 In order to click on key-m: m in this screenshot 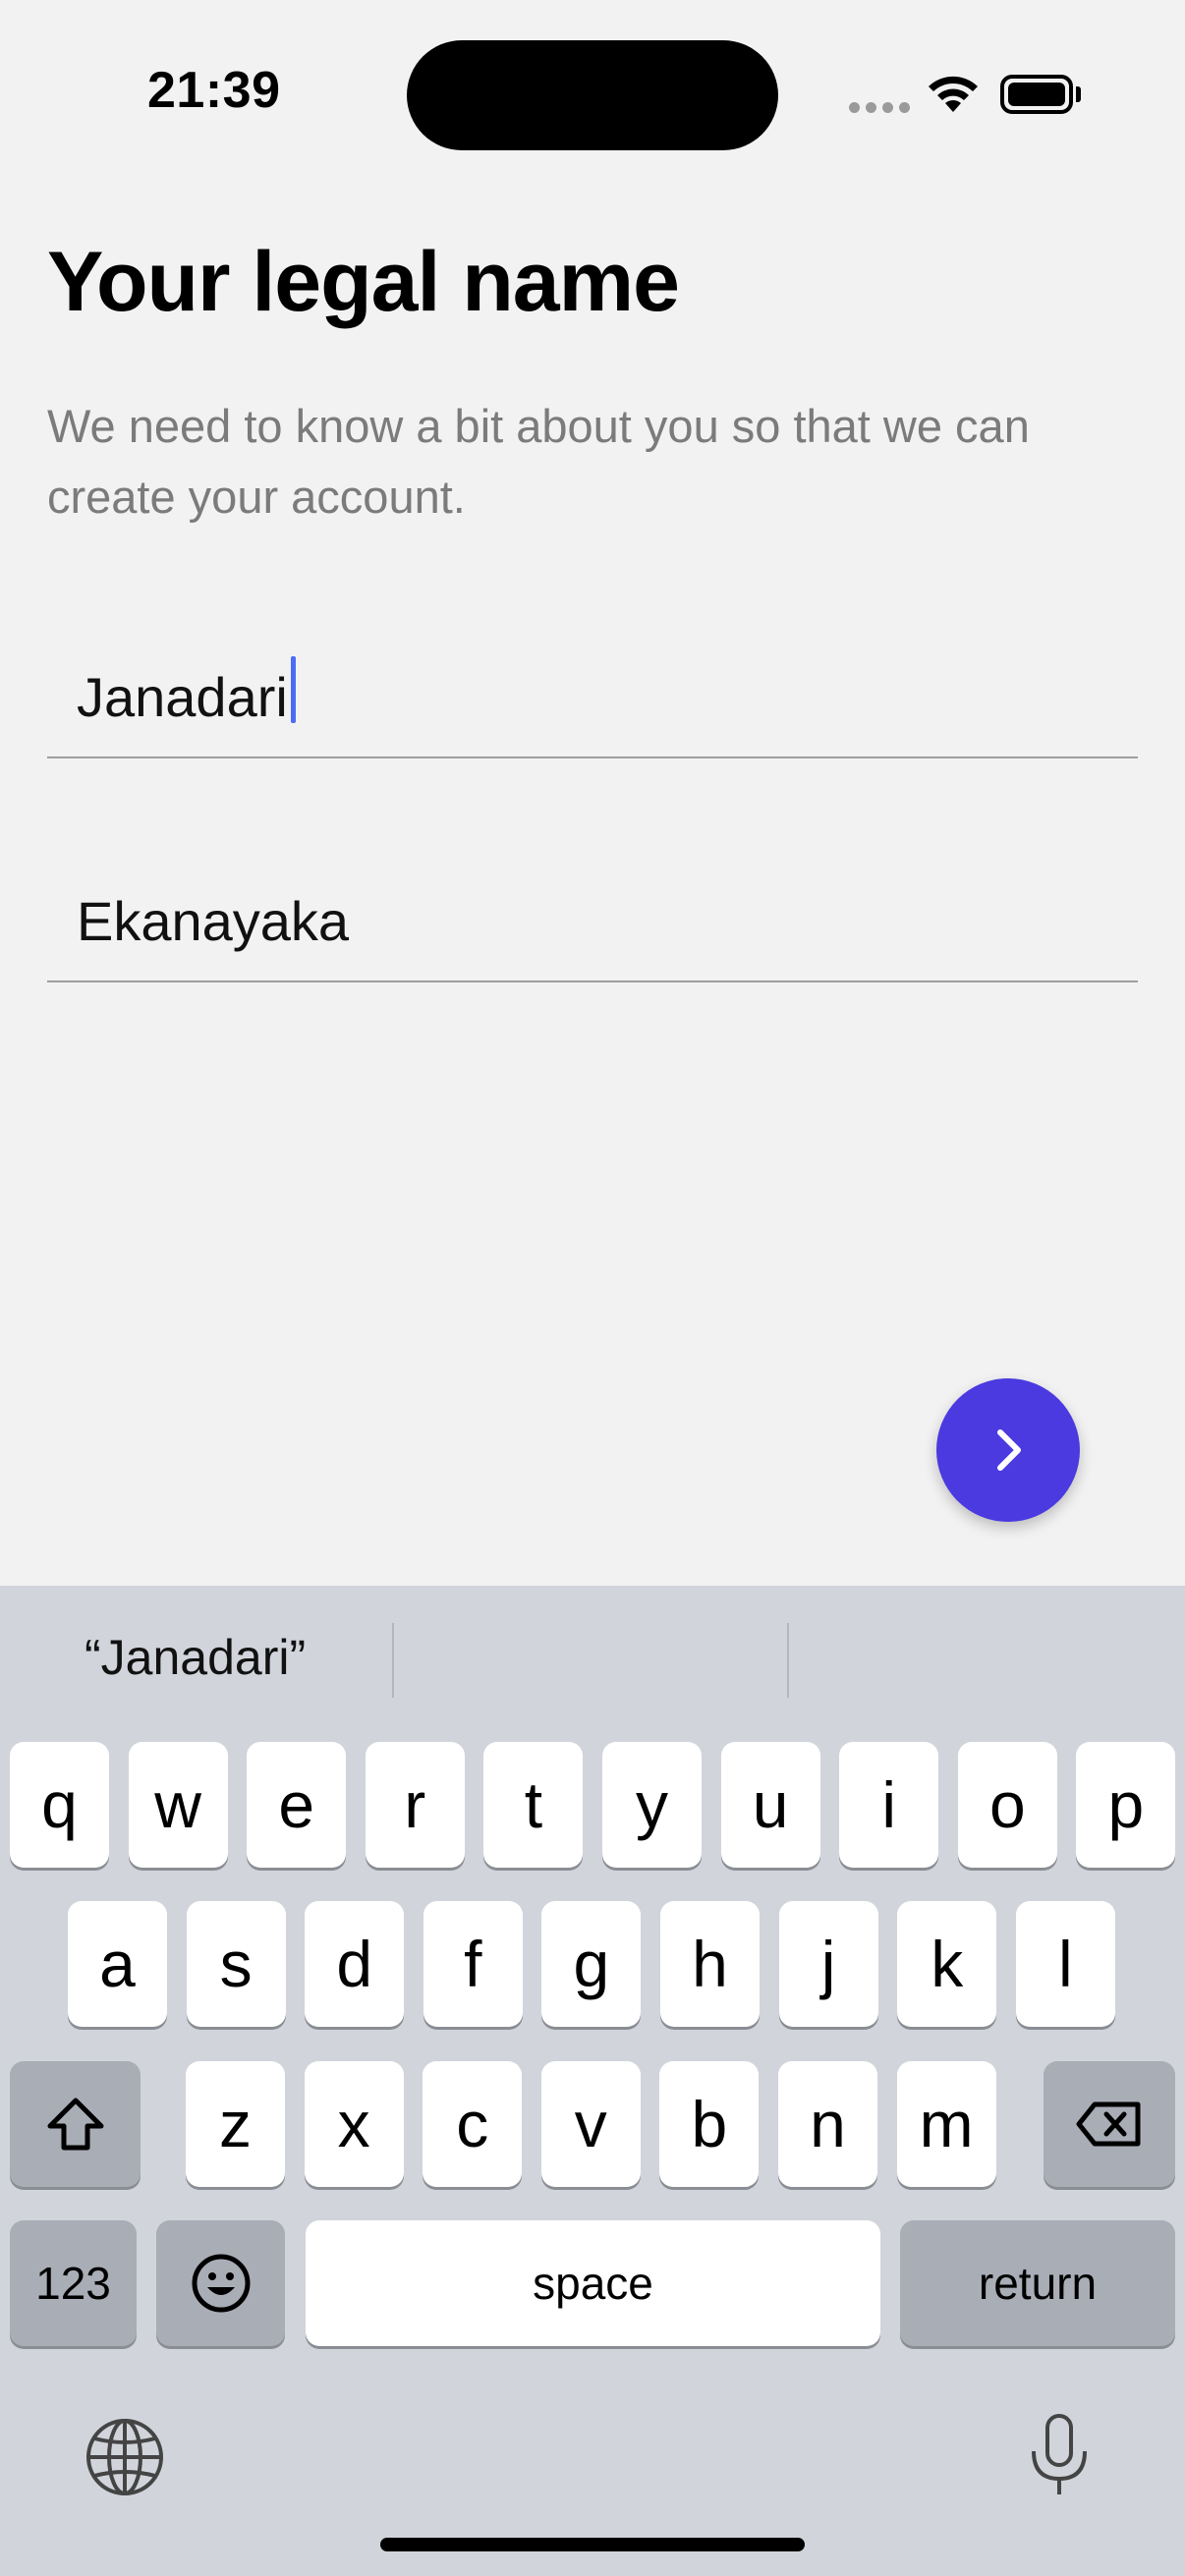, I will do `click(946, 2124)`.